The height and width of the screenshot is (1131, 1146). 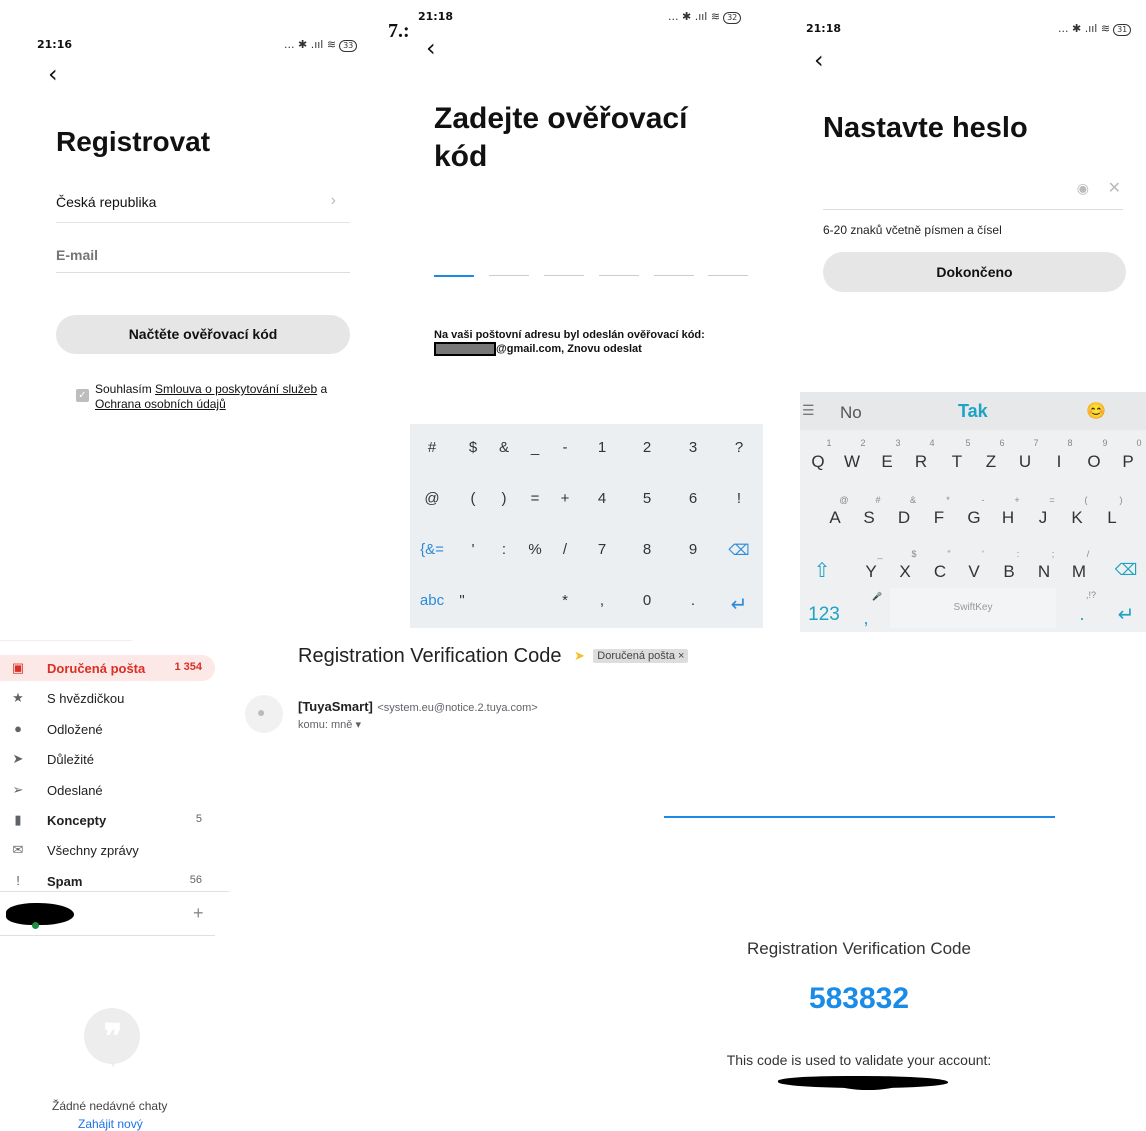 I want to click on keyboard-key: E, so click(x=887, y=462).